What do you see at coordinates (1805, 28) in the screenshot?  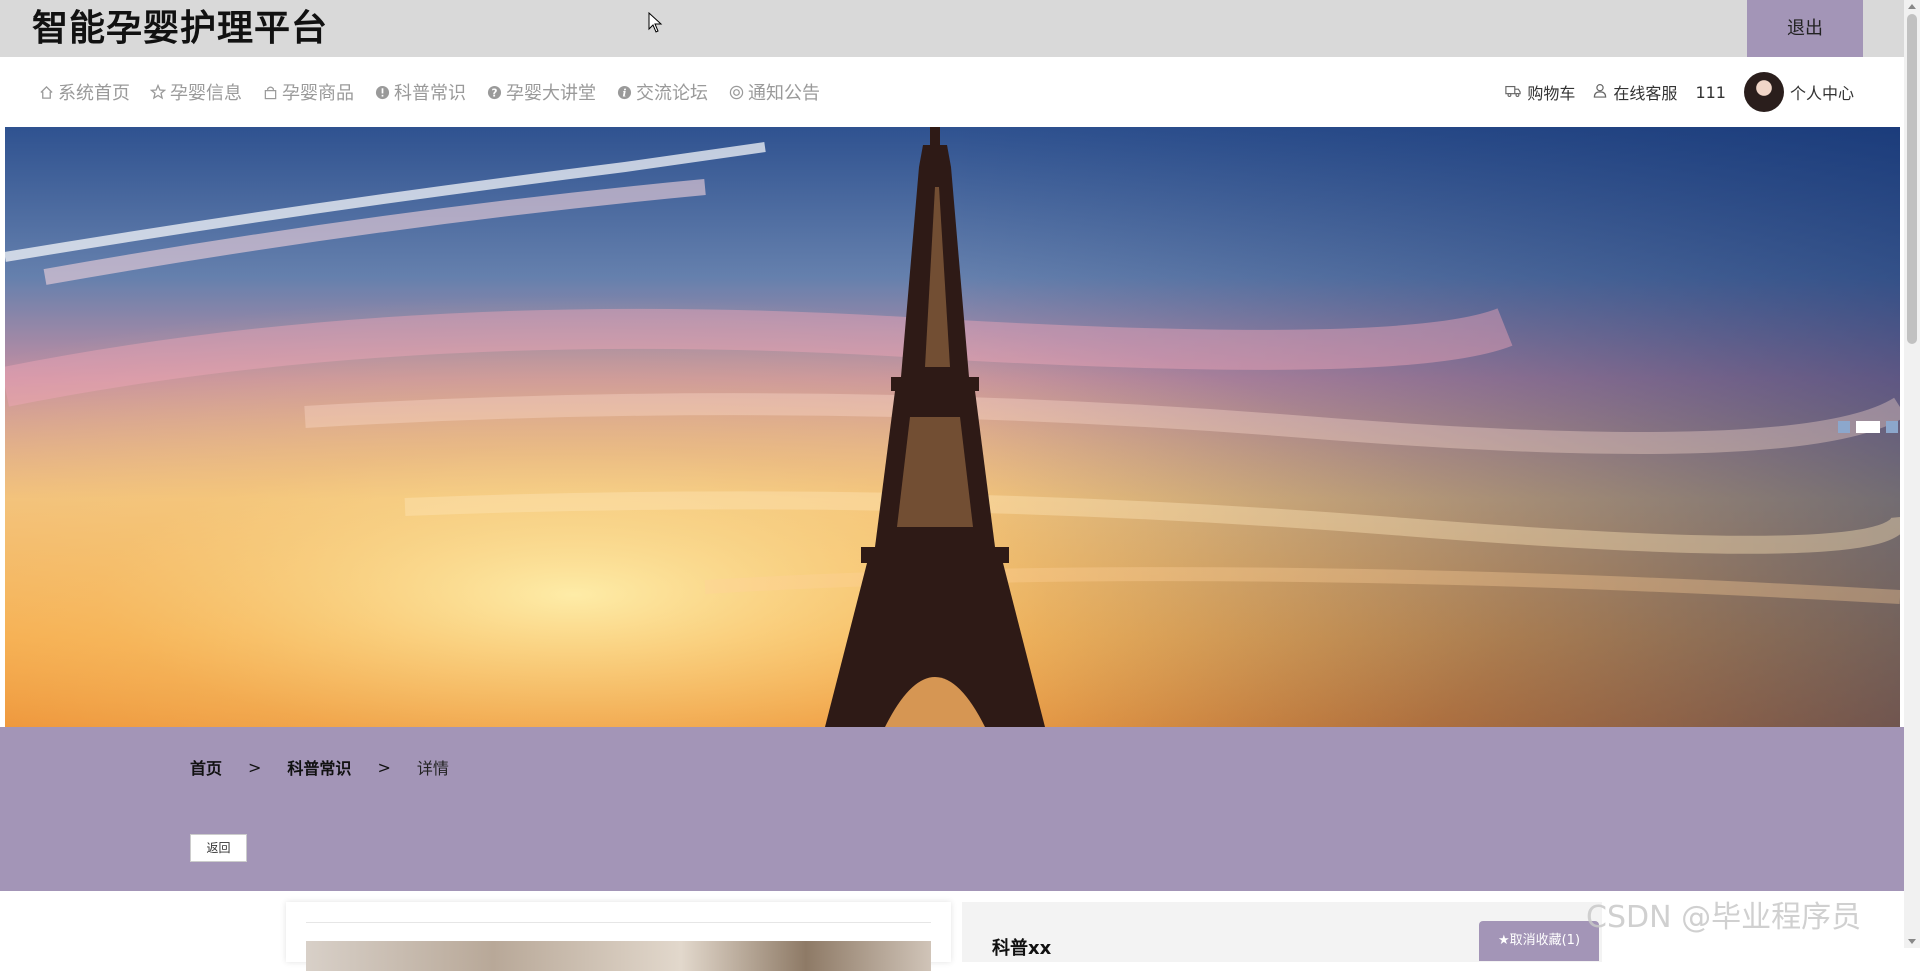 I see `logout-button: 退出` at bounding box center [1805, 28].